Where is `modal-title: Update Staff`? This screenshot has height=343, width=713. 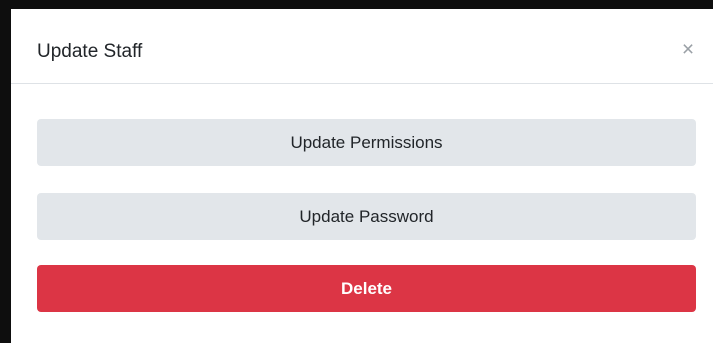
modal-title: Update Staff is located at coordinates (90, 51).